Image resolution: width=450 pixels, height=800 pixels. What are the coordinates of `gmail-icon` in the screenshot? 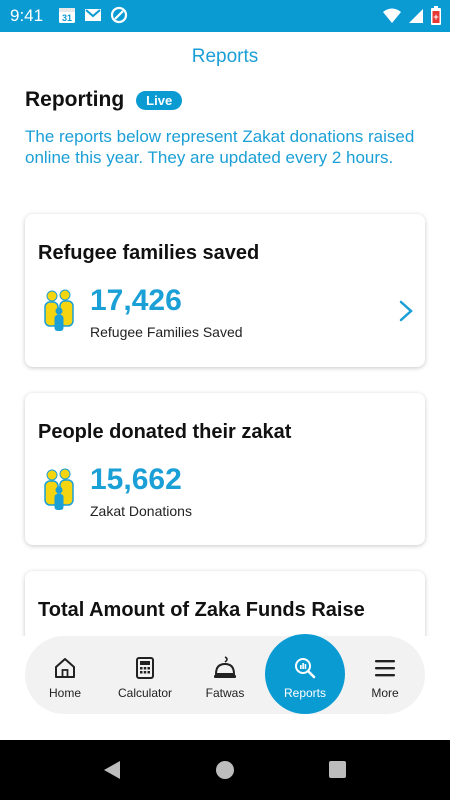 It's located at (93, 15).